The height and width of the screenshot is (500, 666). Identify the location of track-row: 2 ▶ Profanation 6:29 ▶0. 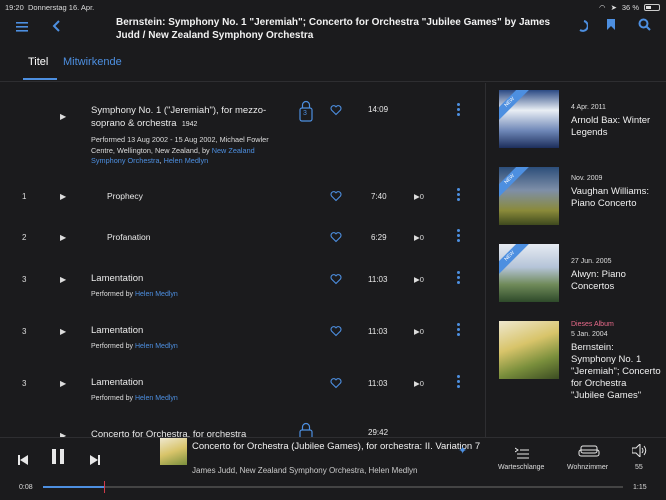
(242, 236).